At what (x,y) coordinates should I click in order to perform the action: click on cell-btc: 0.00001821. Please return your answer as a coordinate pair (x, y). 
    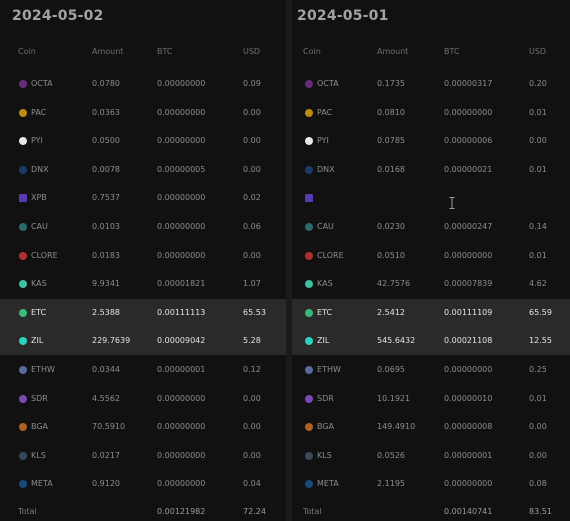
    Looking at the image, I should click on (181, 284).